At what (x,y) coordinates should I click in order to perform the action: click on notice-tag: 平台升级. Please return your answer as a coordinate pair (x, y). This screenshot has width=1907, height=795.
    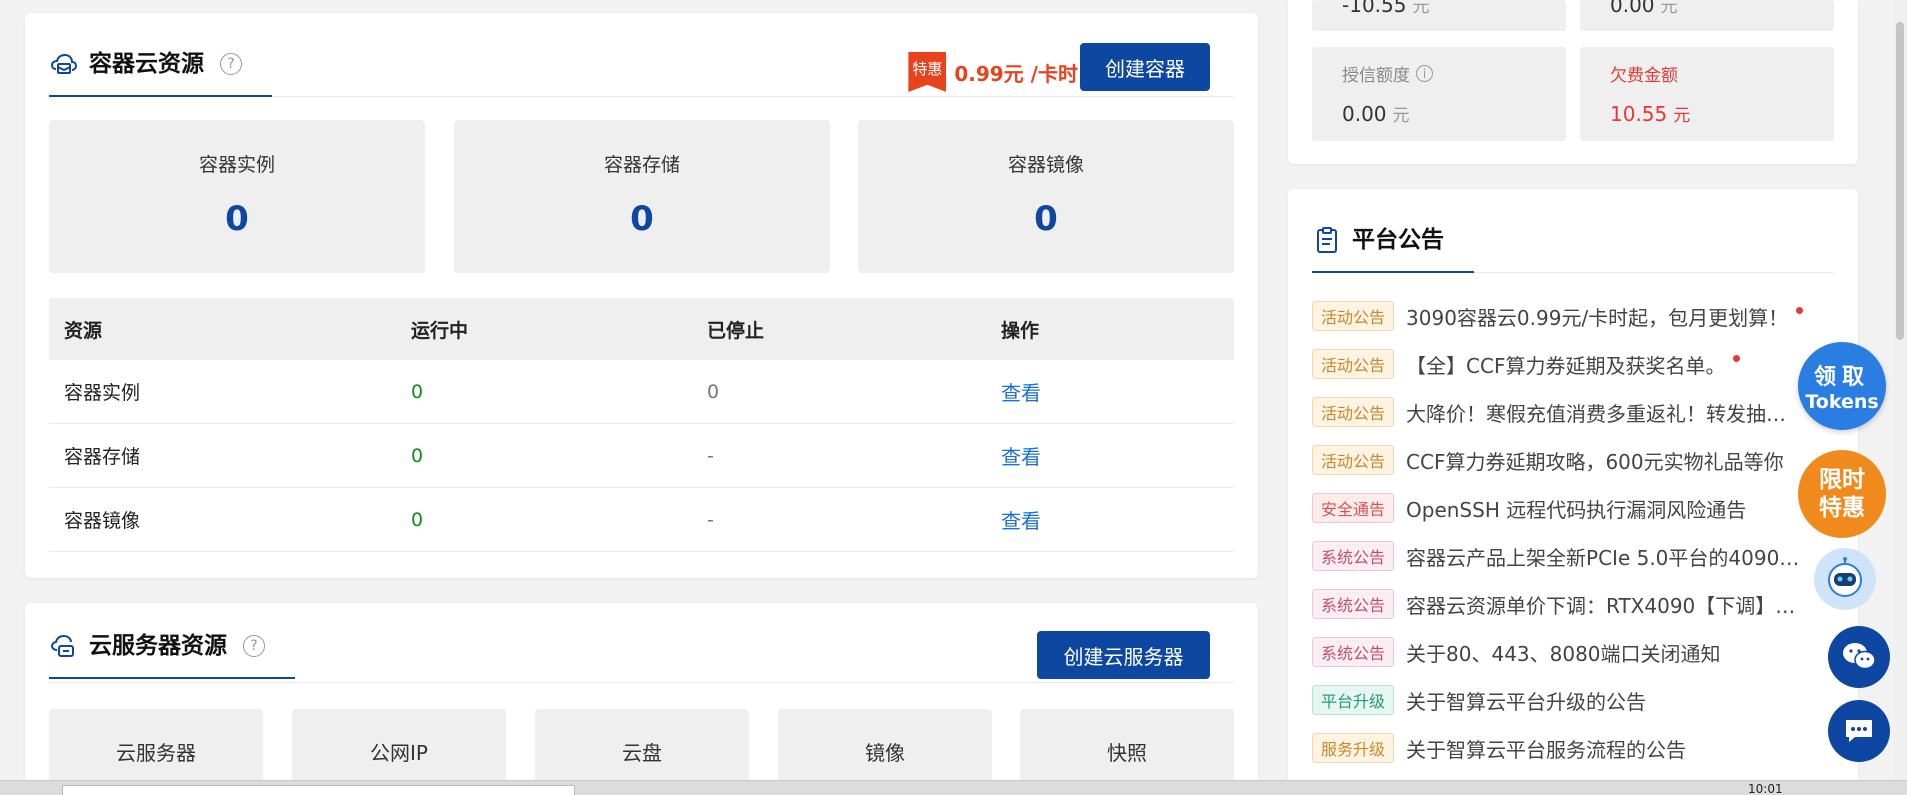
    Looking at the image, I should click on (1353, 700).